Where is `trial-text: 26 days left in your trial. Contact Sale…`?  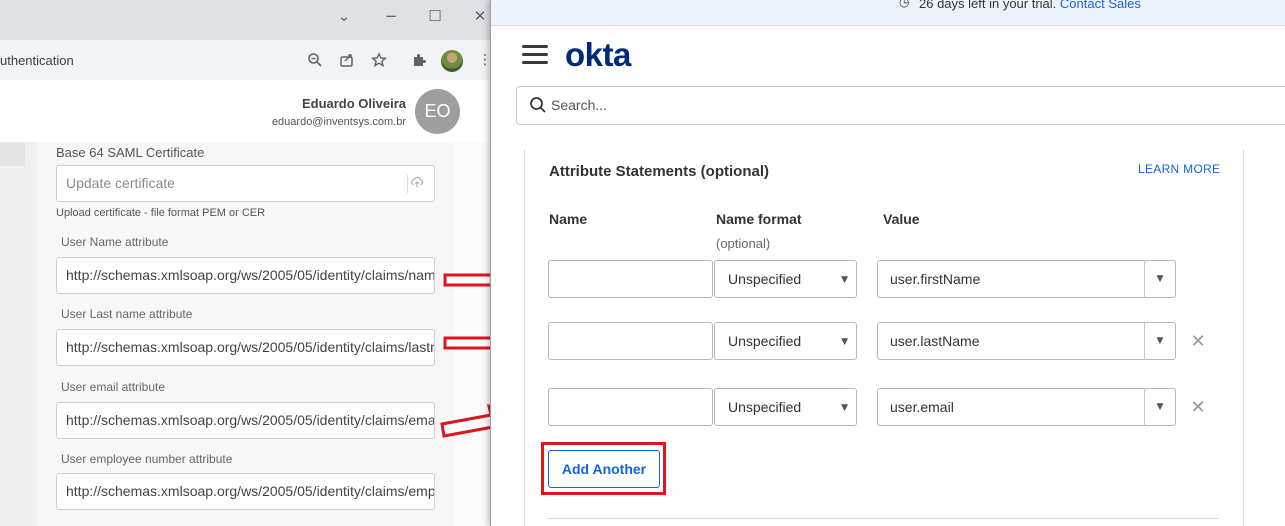 trial-text: 26 days left in your trial. Contact Sale… is located at coordinates (1030, 5).